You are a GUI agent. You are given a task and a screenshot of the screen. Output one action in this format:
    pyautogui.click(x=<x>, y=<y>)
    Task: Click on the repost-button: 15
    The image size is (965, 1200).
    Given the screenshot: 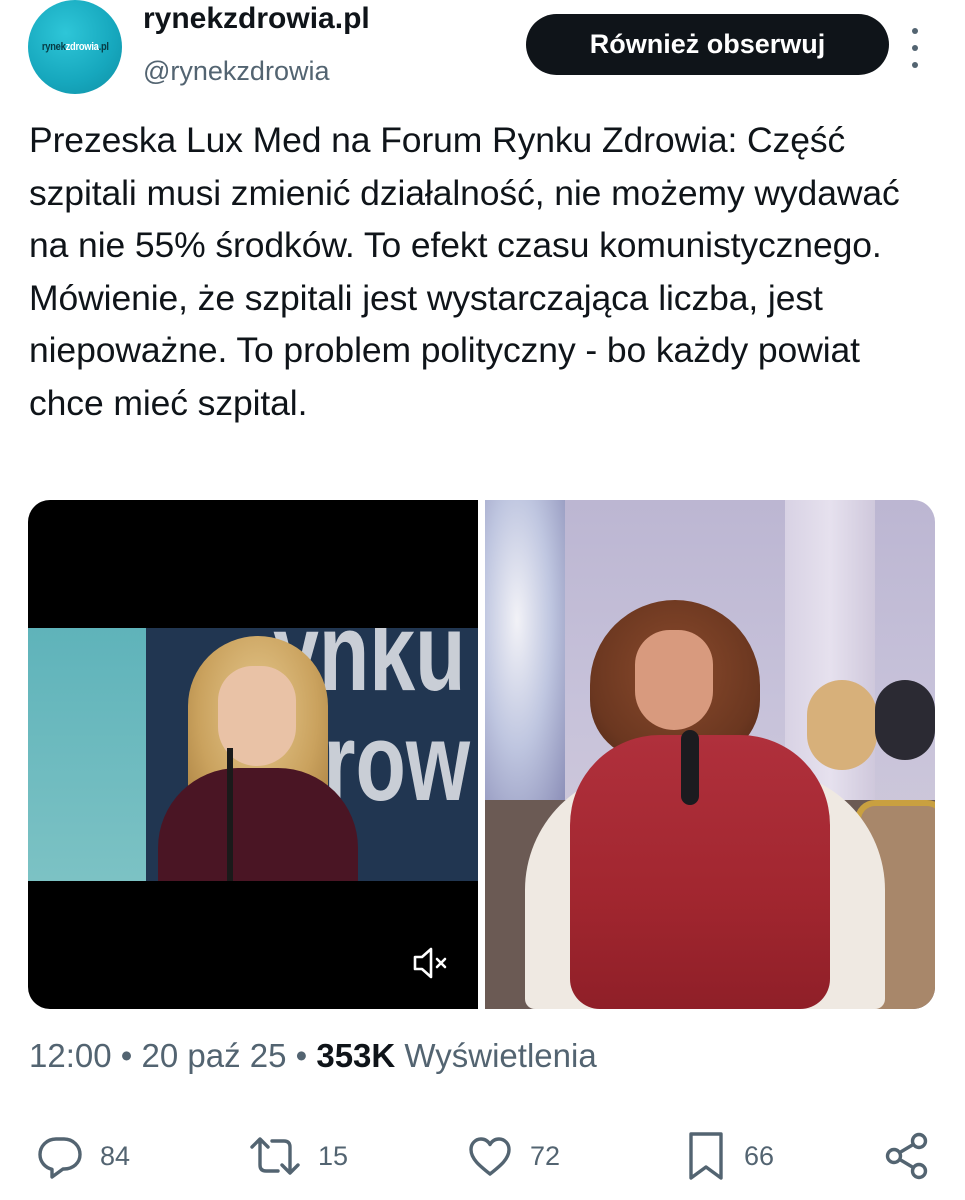 What is the action you would take?
    pyautogui.click(x=298, y=1156)
    